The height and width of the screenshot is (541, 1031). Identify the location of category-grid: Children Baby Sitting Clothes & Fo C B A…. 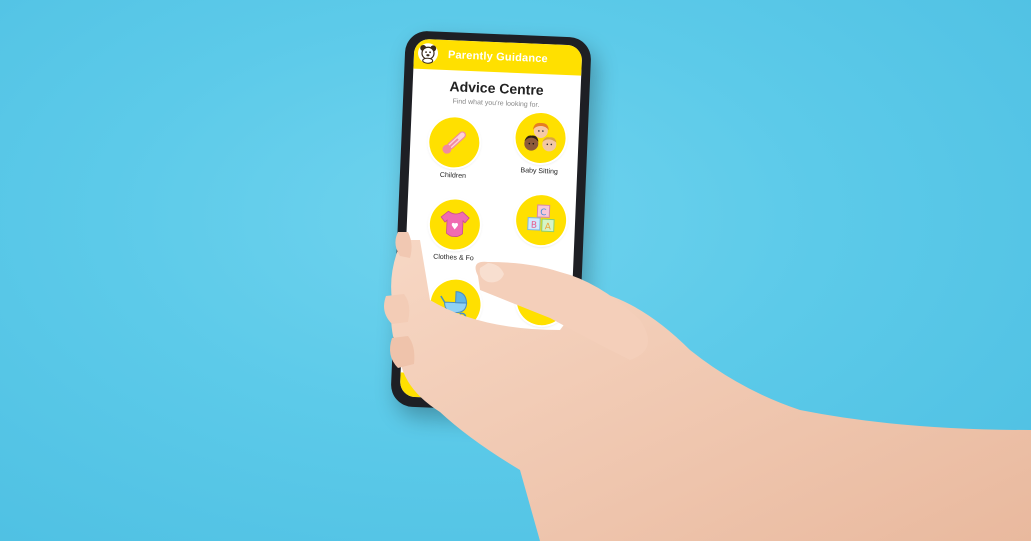
(491, 240).